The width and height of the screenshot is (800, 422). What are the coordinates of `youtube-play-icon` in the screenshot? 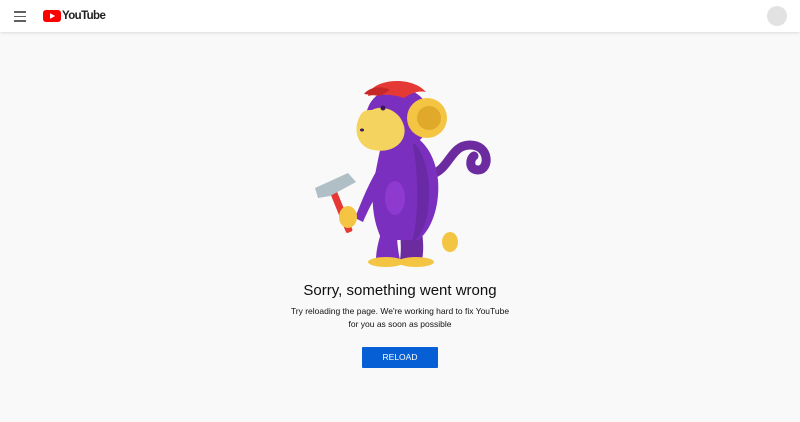 It's located at (52, 16).